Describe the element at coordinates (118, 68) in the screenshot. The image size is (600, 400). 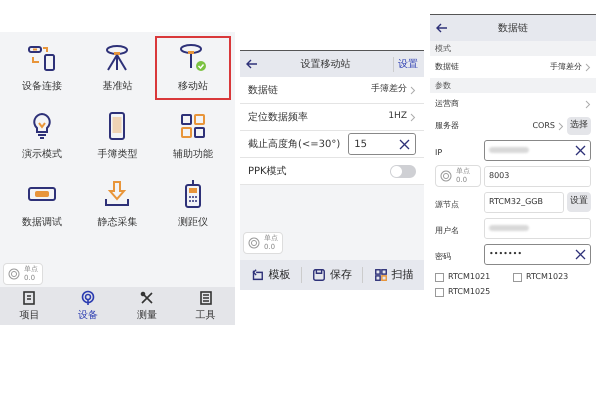
I see `menu-item: 基准站` at that location.